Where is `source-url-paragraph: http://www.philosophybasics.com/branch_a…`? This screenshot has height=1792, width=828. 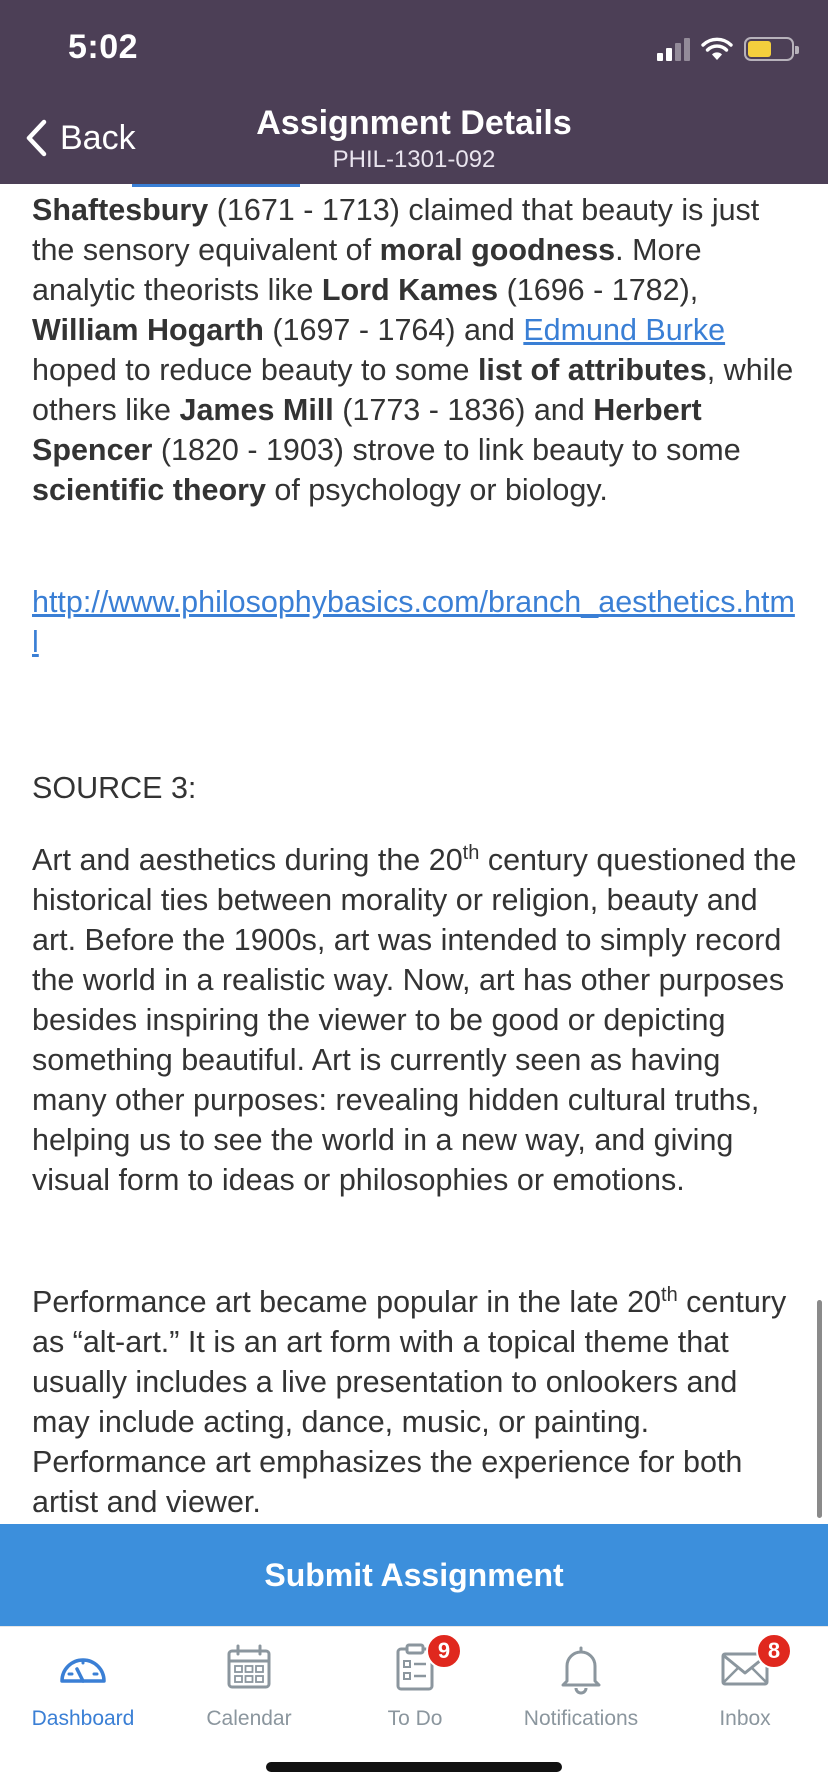 source-url-paragraph: http://www.philosophybasics.com/branch_a… is located at coordinates (415, 622).